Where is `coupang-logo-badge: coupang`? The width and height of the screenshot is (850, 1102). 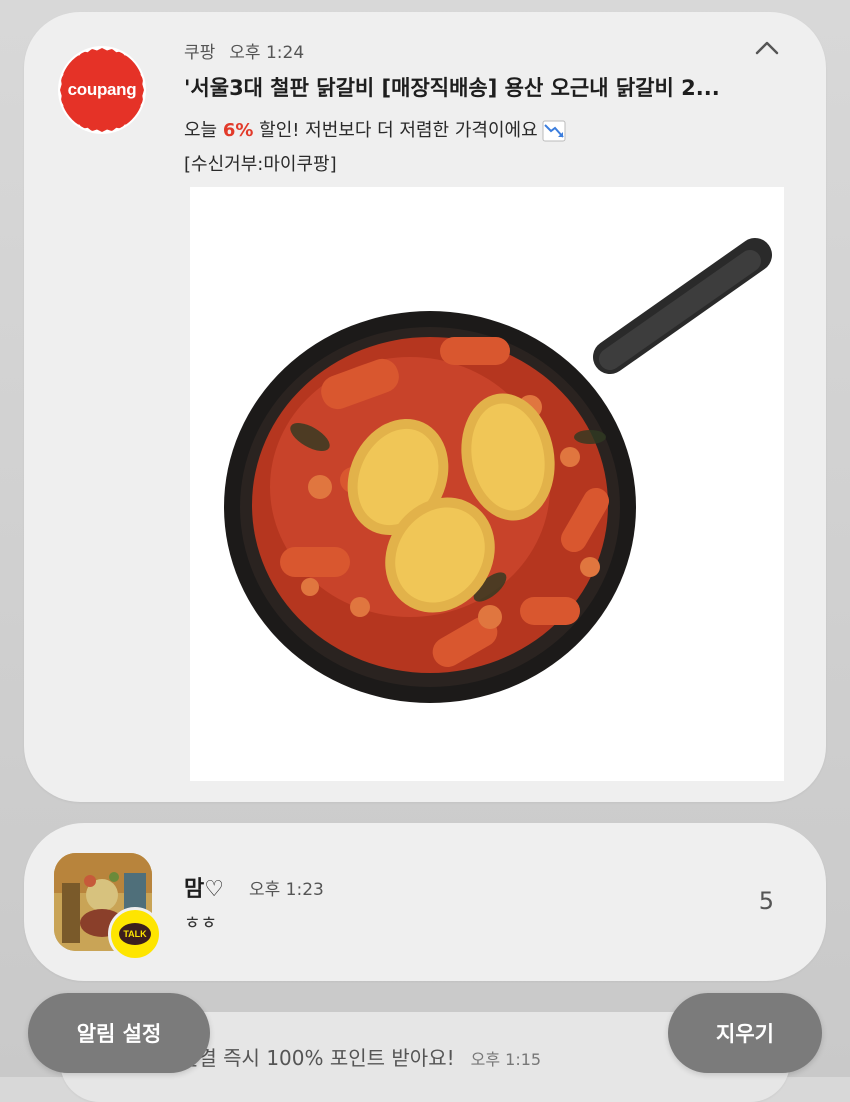
coupang-logo-badge: coupang is located at coordinates (102, 90).